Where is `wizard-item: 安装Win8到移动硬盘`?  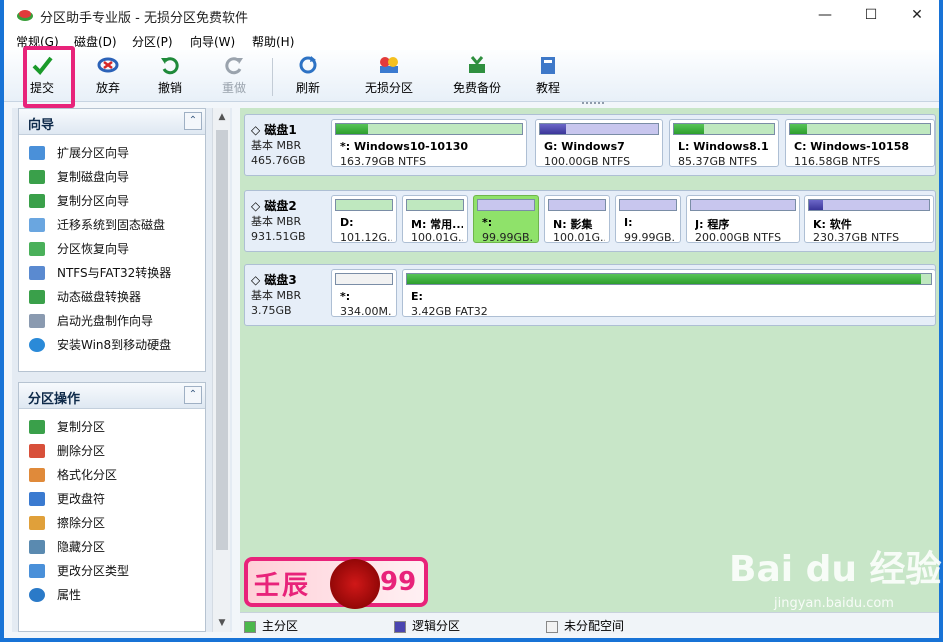
wizard-item: 安装Win8到移动硬盘 is located at coordinates (116, 345).